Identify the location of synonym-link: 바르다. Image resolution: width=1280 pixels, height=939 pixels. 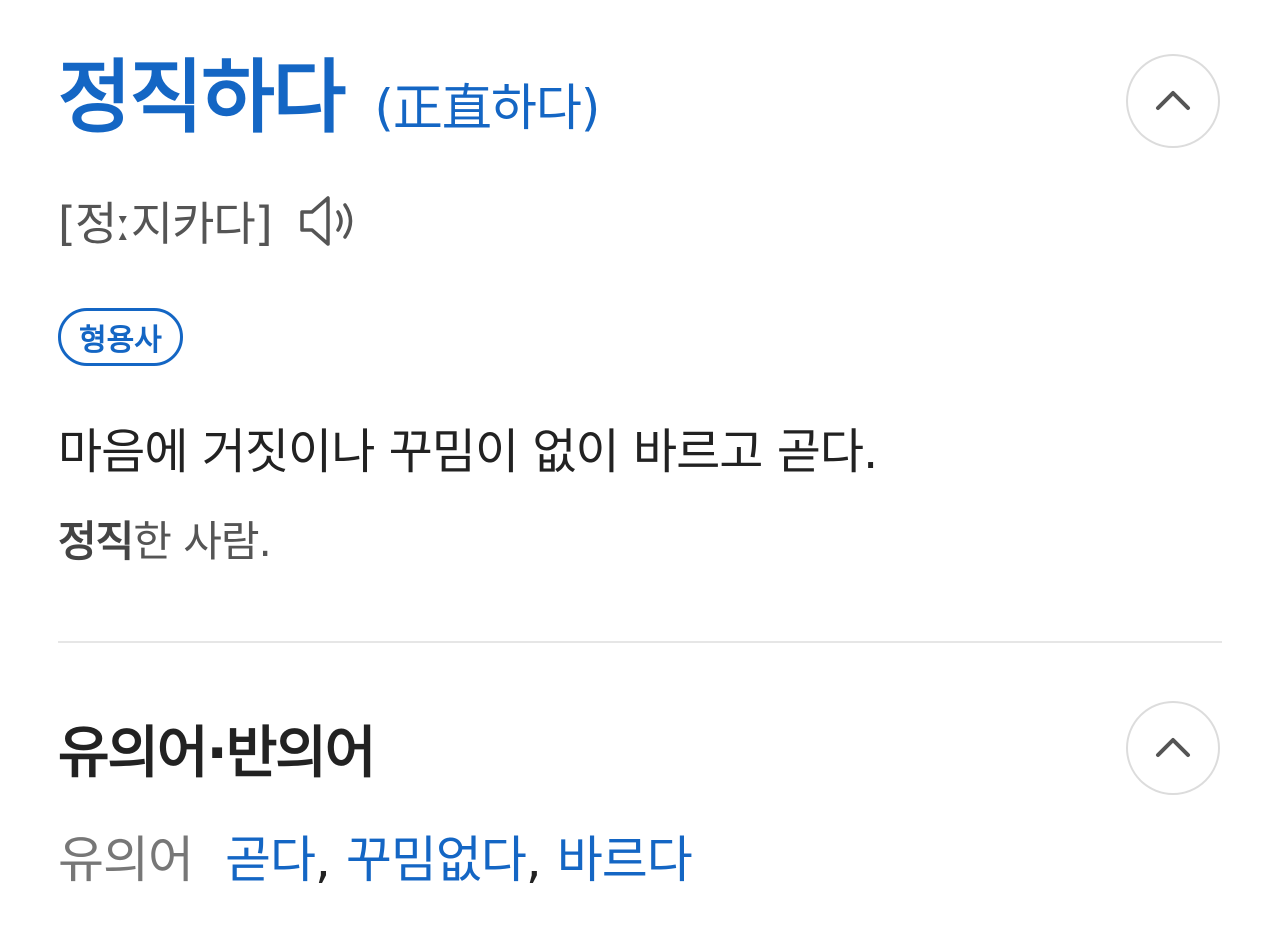
(625, 856).